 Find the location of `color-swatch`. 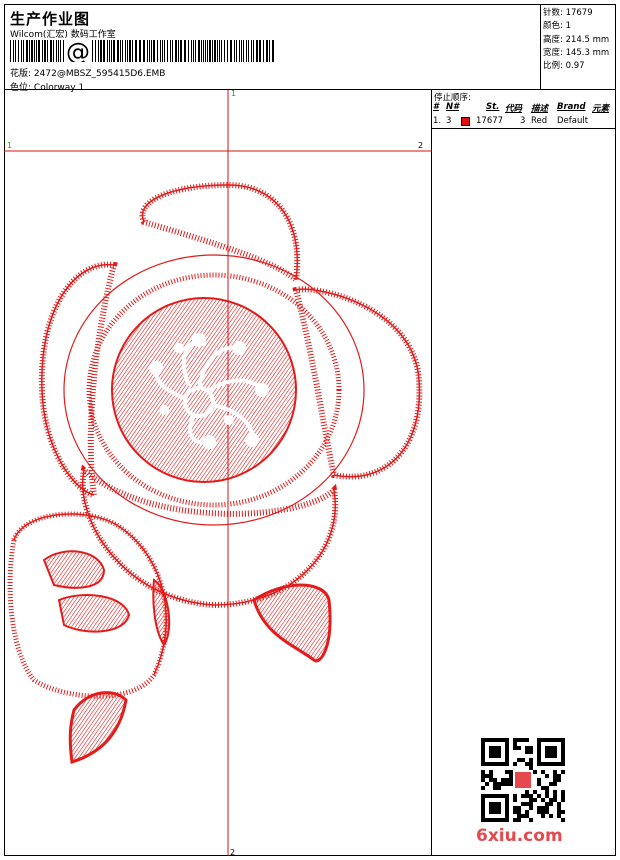

color-swatch is located at coordinates (465, 121).